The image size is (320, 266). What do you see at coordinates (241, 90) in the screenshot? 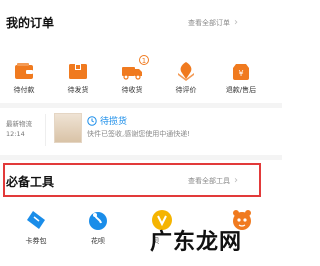
I see `order-item-label: 退款/售后` at bounding box center [241, 90].